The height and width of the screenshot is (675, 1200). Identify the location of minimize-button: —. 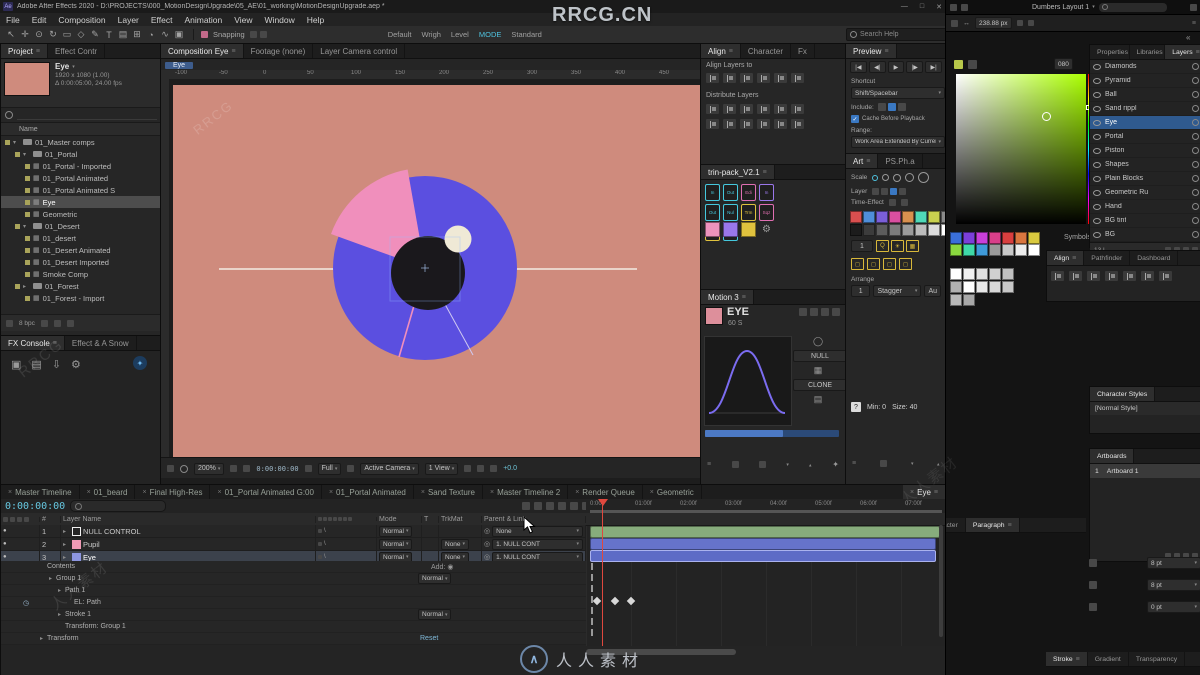
(904, 7).